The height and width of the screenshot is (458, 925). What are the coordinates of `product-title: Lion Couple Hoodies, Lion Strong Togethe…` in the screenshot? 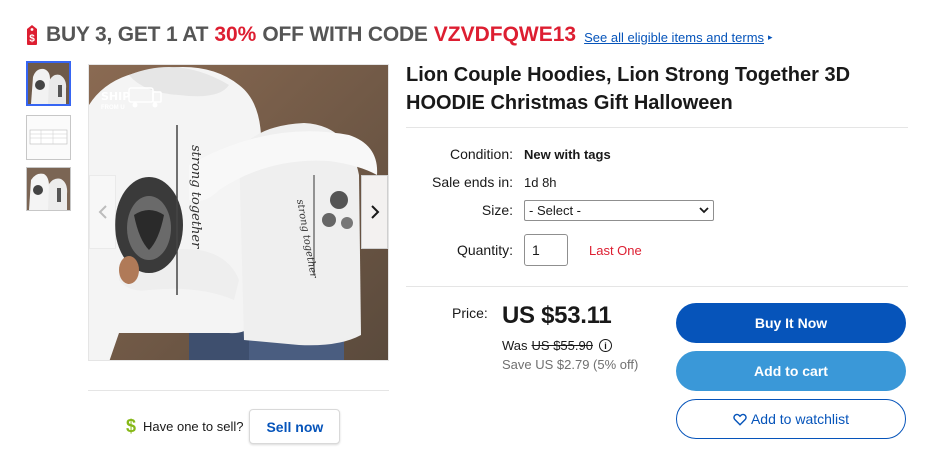 It's located at (628, 89).